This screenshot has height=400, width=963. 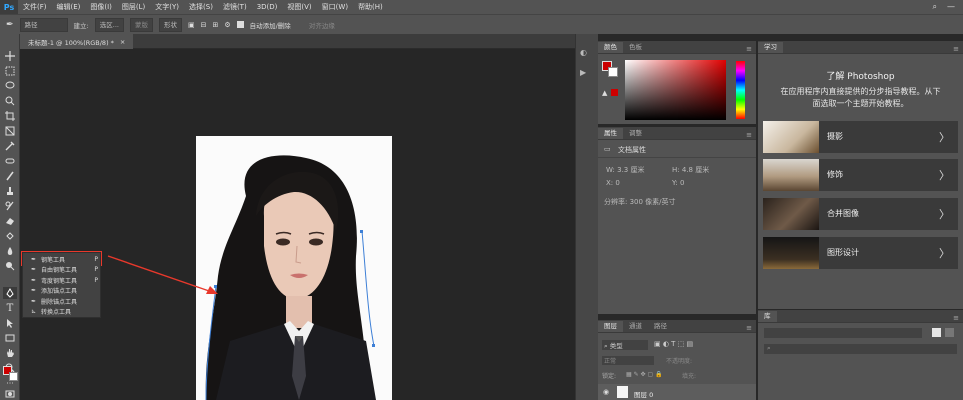 What do you see at coordinates (227, 25) in the screenshot?
I see `gear-icon: ⚙` at bounding box center [227, 25].